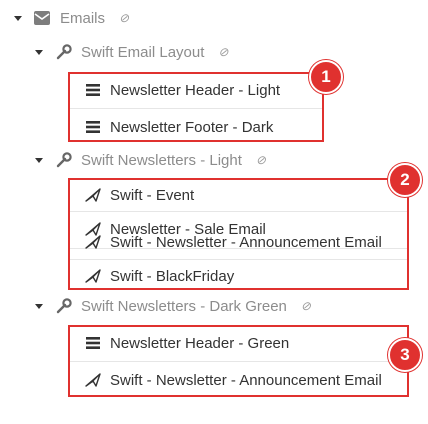 The height and width of the screenshot is (424, 428). I want to click on tree-group-swift-newsletters-light: Swift Newsletters - Light ⊘, so click(150, 160).